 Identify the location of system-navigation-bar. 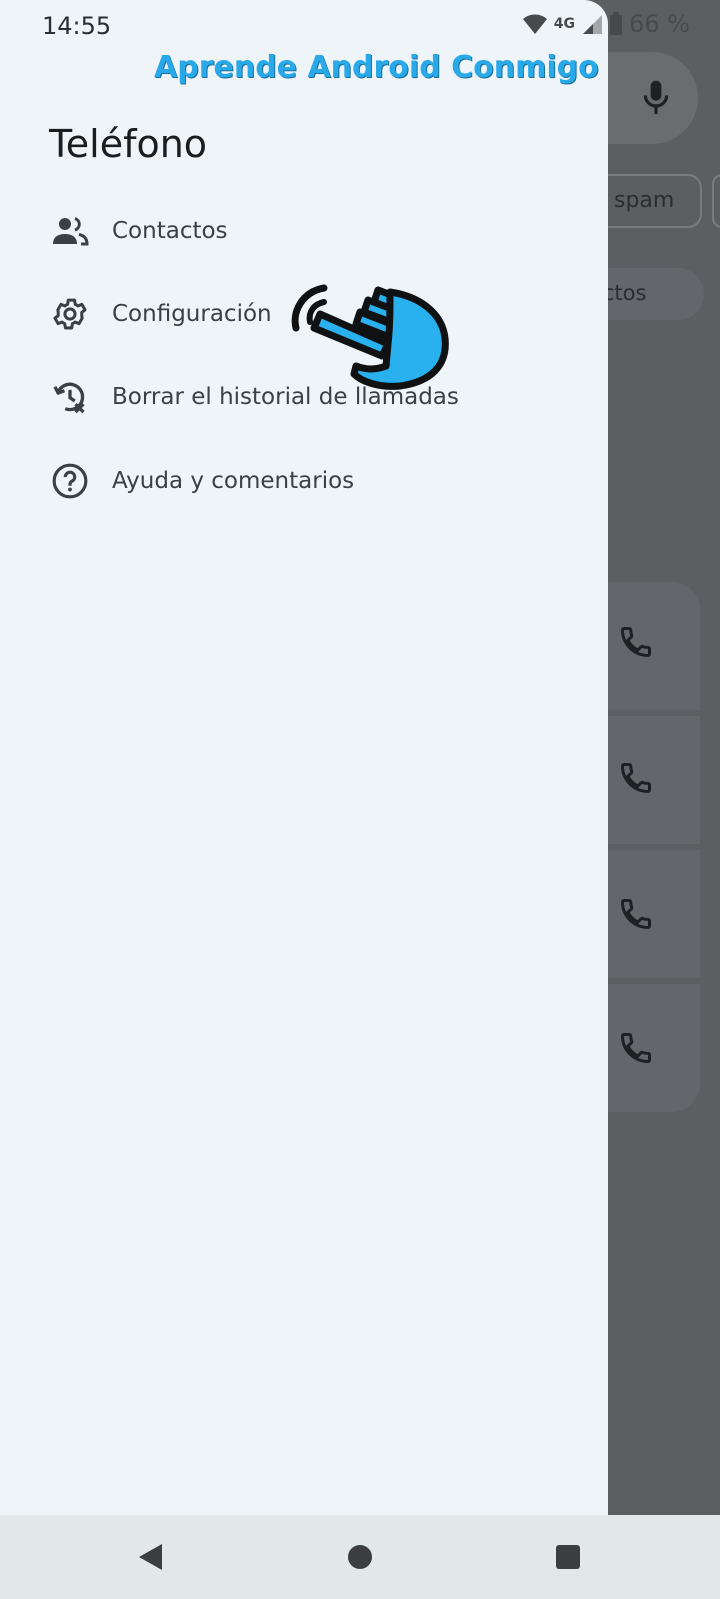
(360, 1557).